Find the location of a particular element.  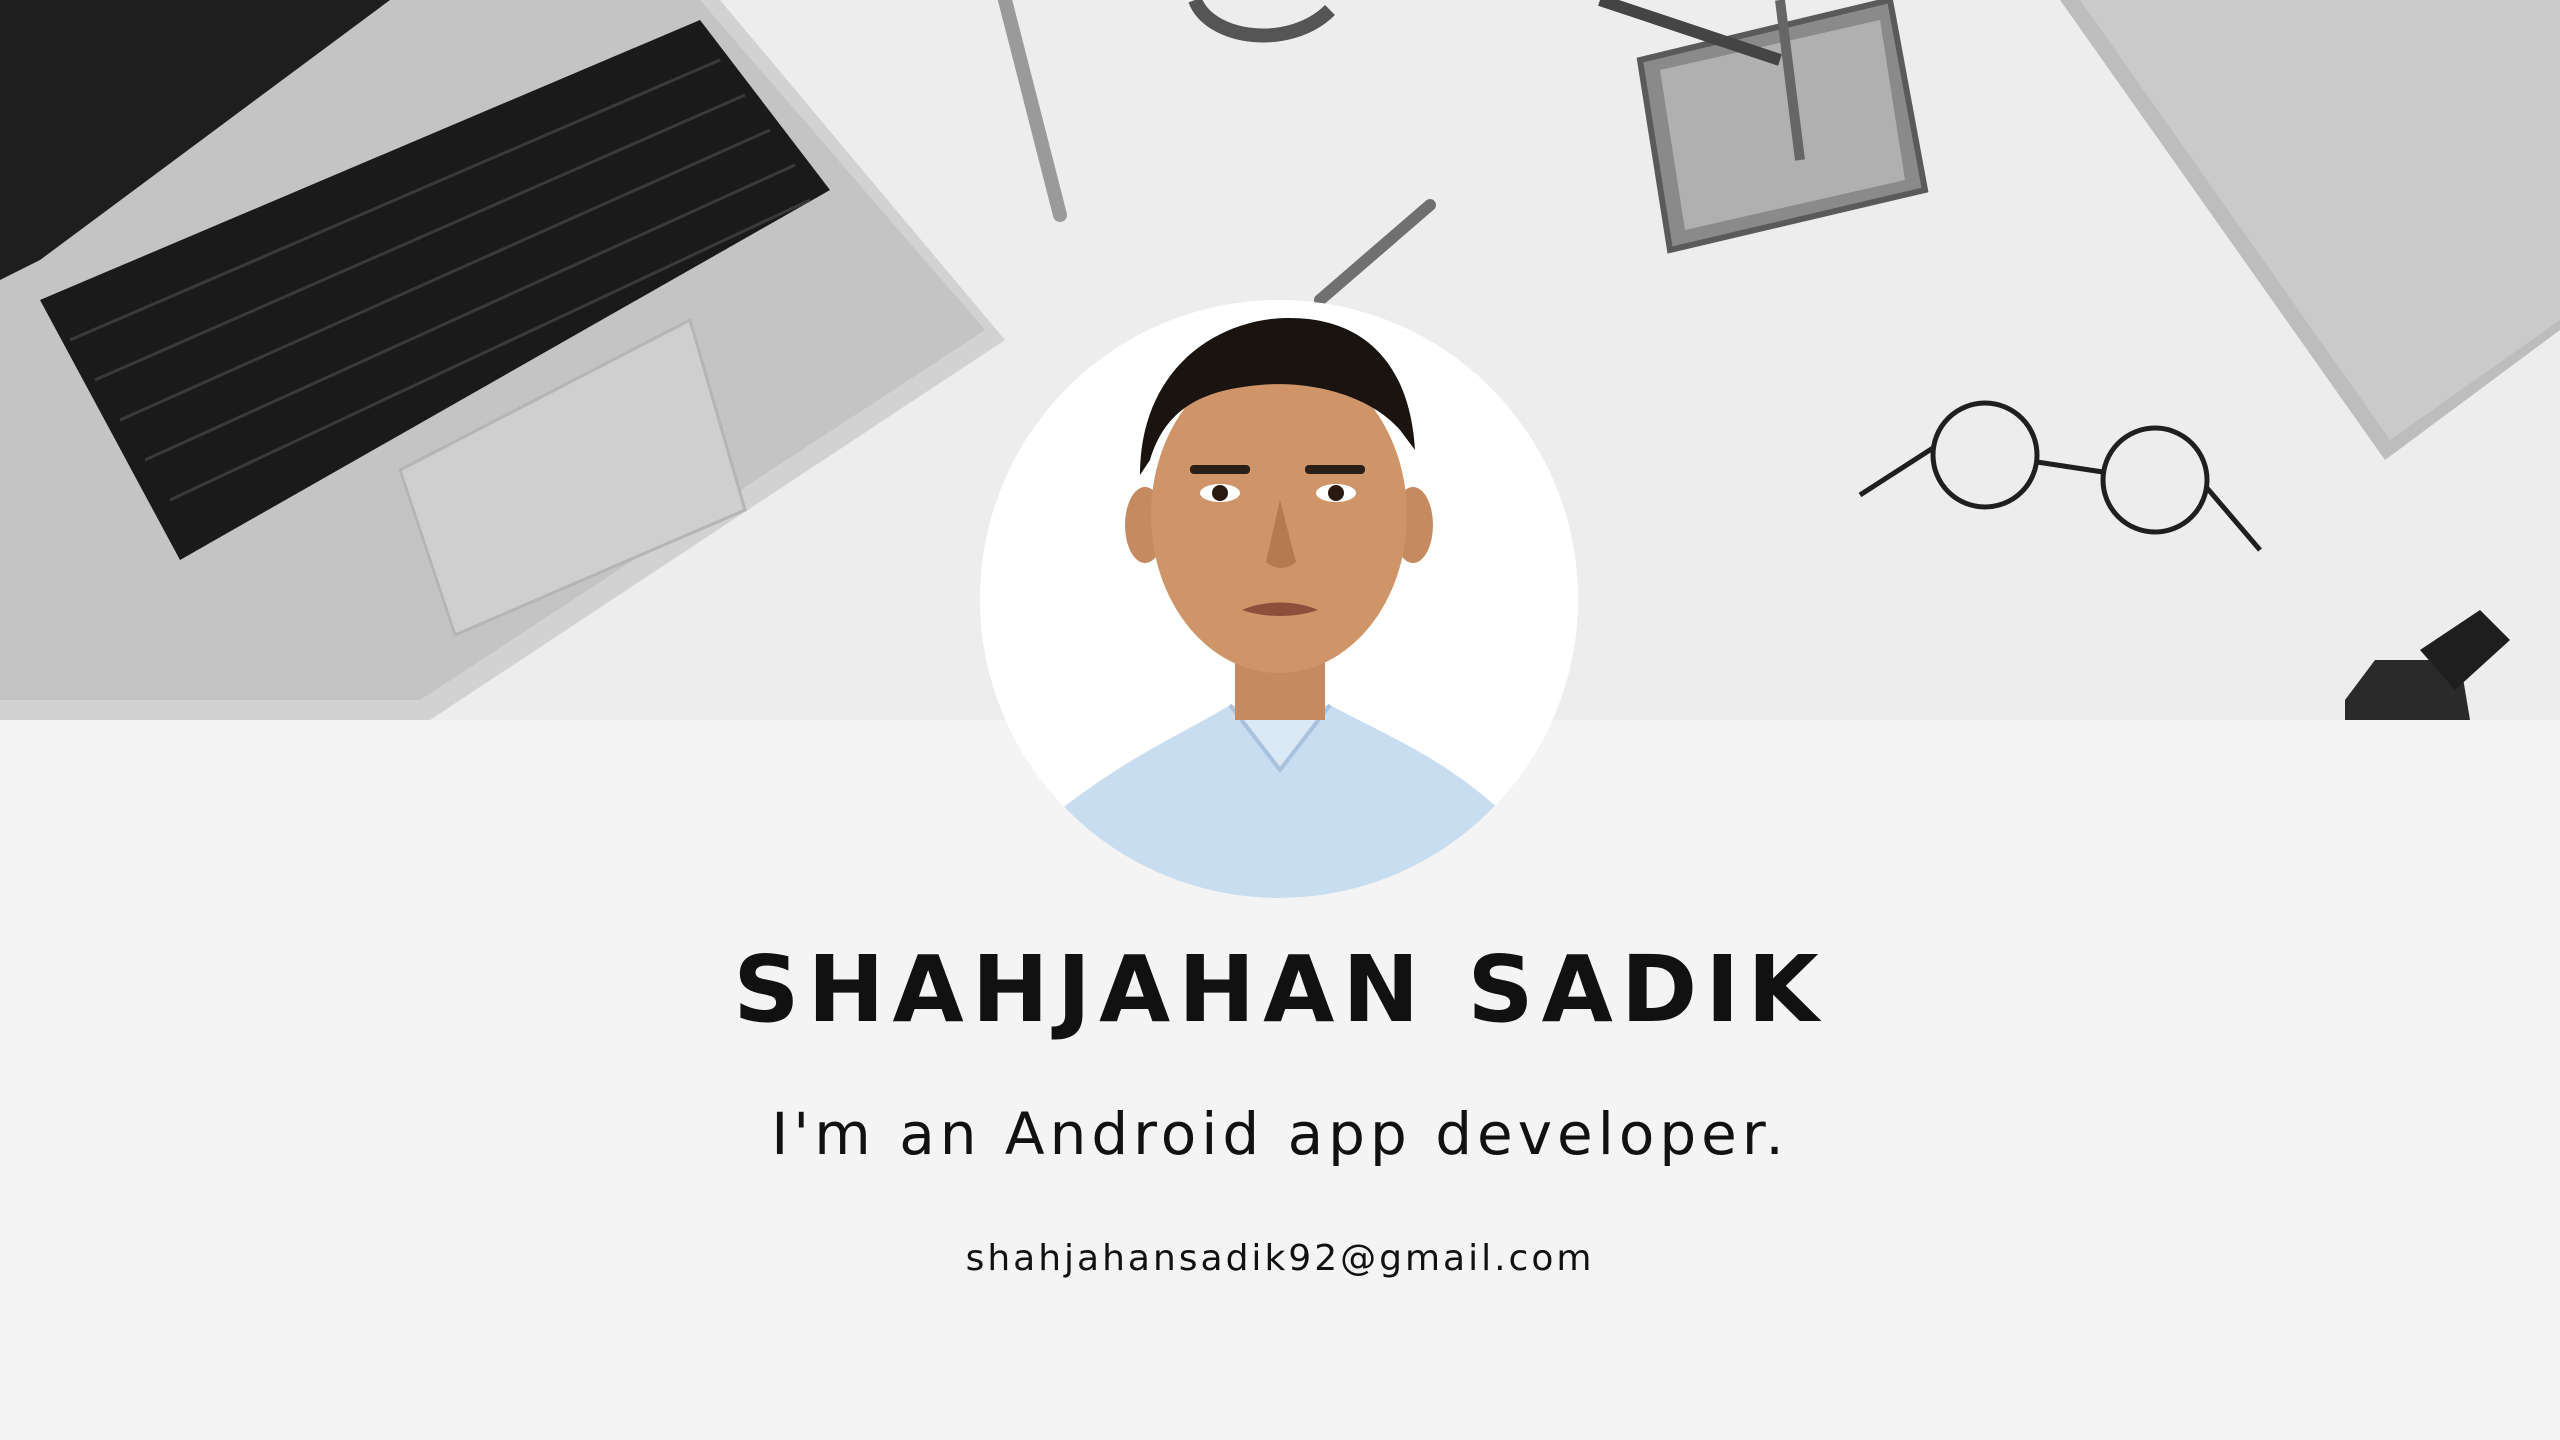

profile-avatar is located at coordinates (1279, 599).